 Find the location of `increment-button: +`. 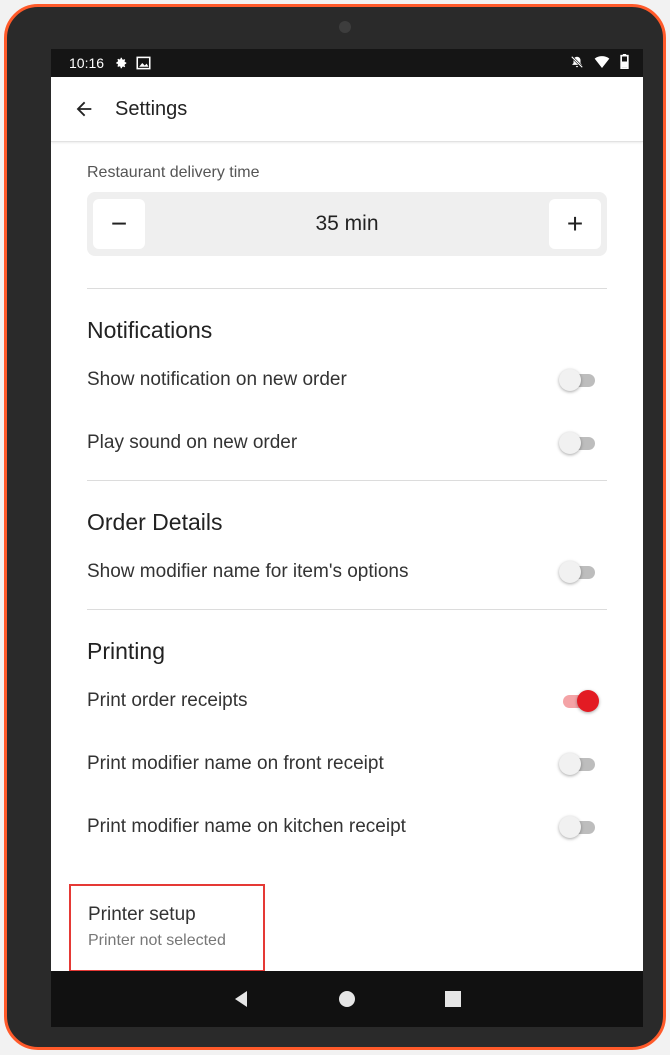

increment-button: + is located at coordinates (575, 224).